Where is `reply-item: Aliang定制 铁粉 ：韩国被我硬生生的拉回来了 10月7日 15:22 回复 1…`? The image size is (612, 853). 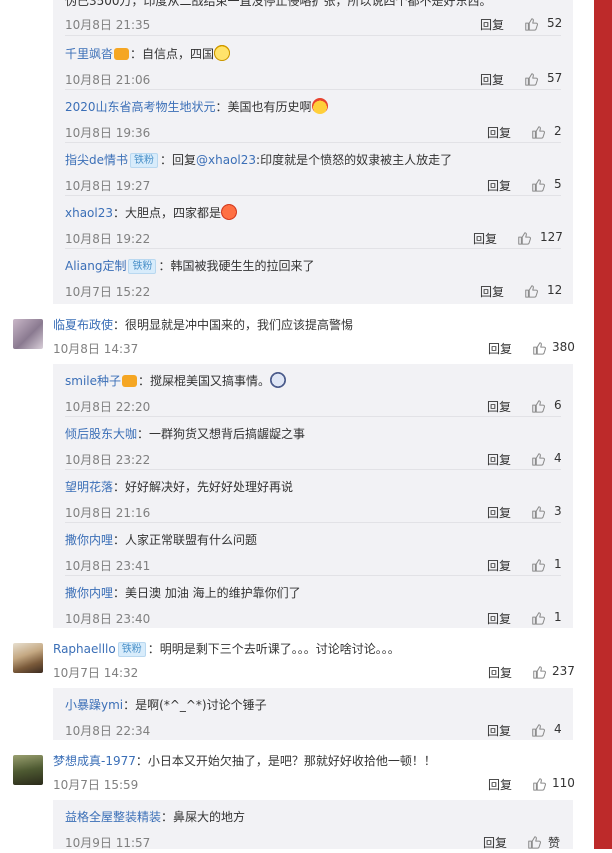
reply-item: Aliang定制 铁粉 ：韩国被我硬生生的拉回来了 10月7日 15:22 回复 1… is located at coordinates (313, 275).